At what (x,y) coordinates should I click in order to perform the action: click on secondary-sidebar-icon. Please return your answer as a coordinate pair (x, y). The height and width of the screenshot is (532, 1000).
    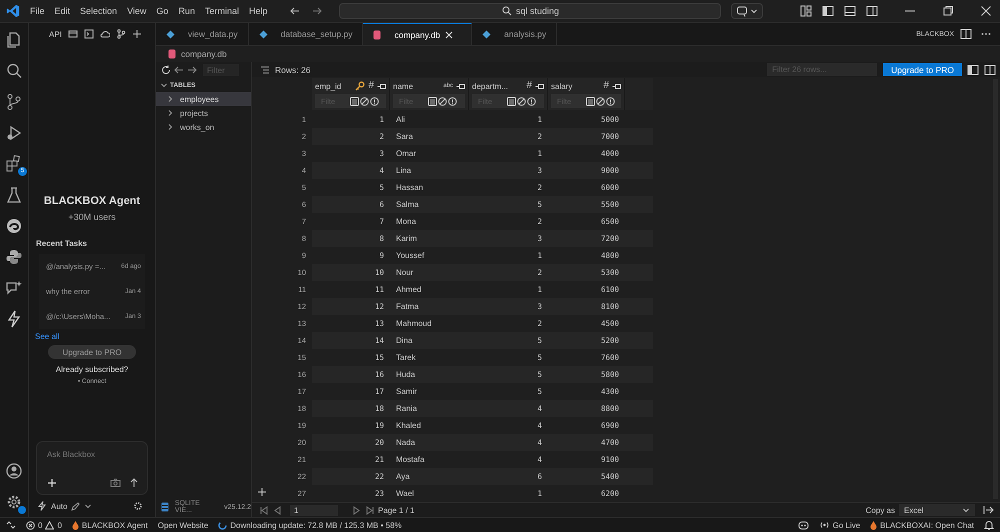
    Looking at the image, I should click on (872, 11).